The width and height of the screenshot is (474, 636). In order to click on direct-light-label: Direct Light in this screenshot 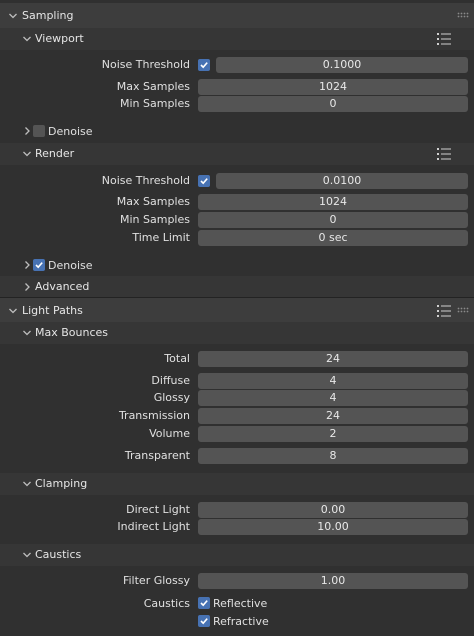, I will do `click(158, 509)`.